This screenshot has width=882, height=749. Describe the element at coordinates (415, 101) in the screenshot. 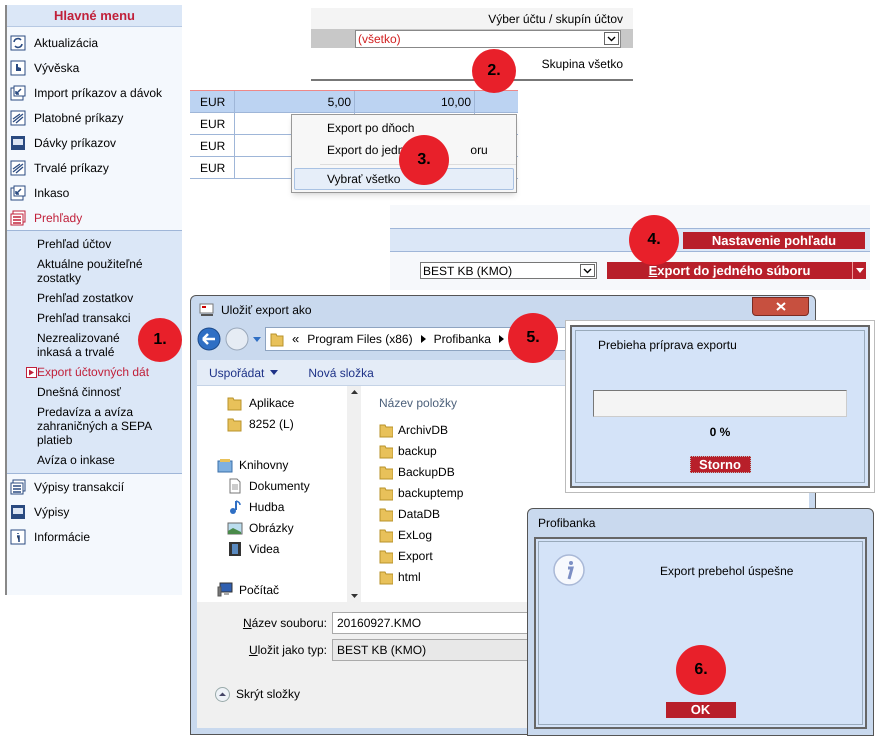

I see `table-cell: 10,00` at that location.